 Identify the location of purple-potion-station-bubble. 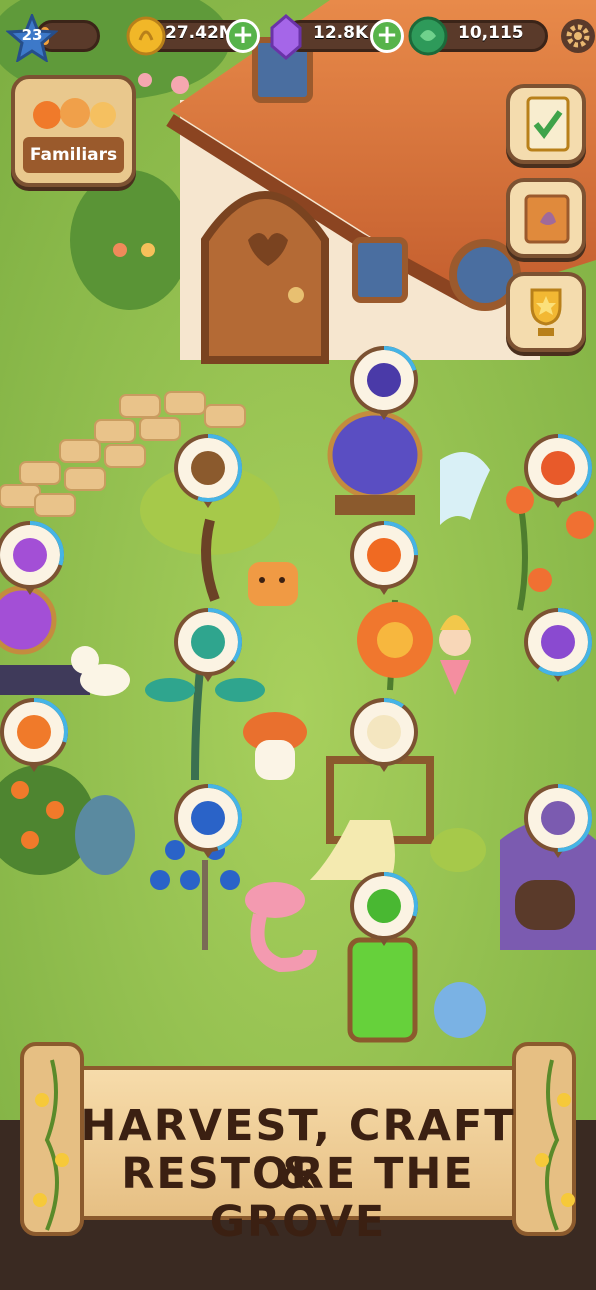
(384, 383).